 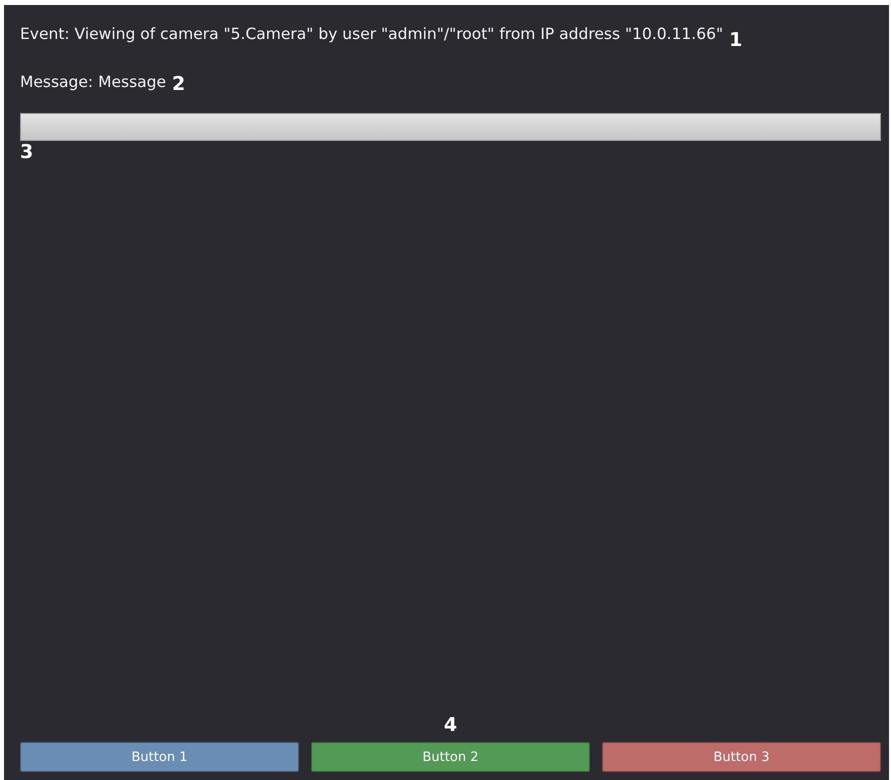 What do you see at coordinates (159, 757) in the screenshot?
I see `action-button: Button 1` at bounding box center [159, 757].